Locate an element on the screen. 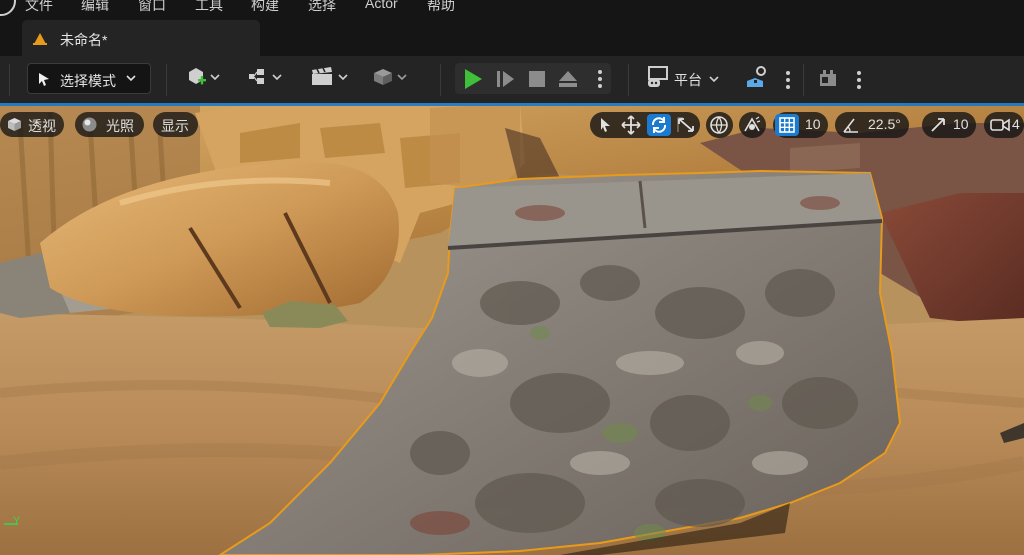 The image size is (1024, 555). content-icon is located at coordinates (390, 77).